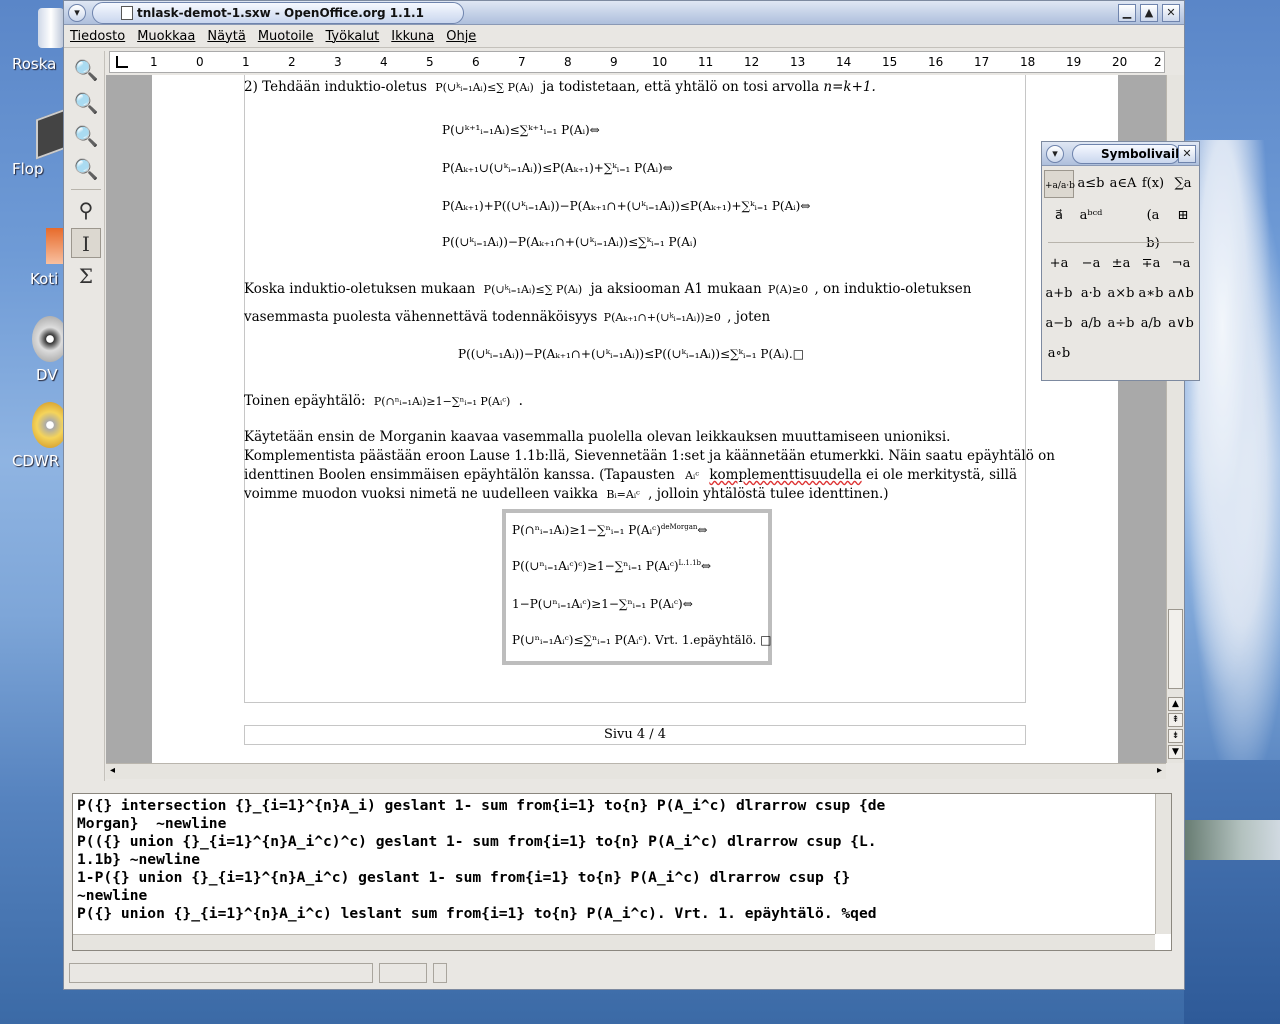 Image resolution: width=1280 pixels, height=1024 pixels. I want to click on symbol-a-slash-b: a/b, so click(1151, 324).